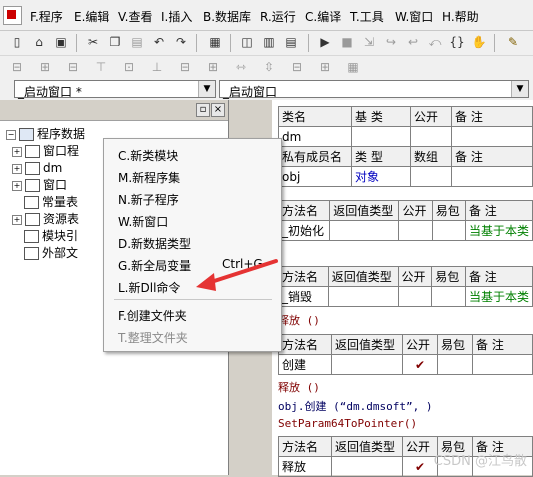 The height and width of the screenshot is (477, 533). What do you see at coordinates (355, 406) in the screenshot?
I see `code-line: obj.创建 (“dm.dmsoft”, )` at bounding box center [355, 406].